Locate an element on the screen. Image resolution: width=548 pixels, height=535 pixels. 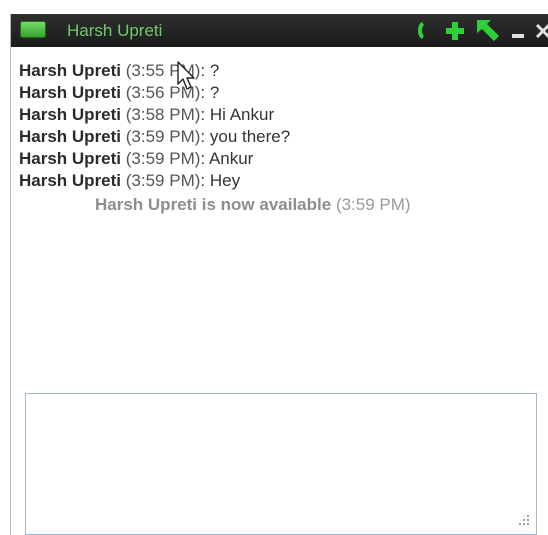
arrow-popout-icon is located at coordinates (487, 30).